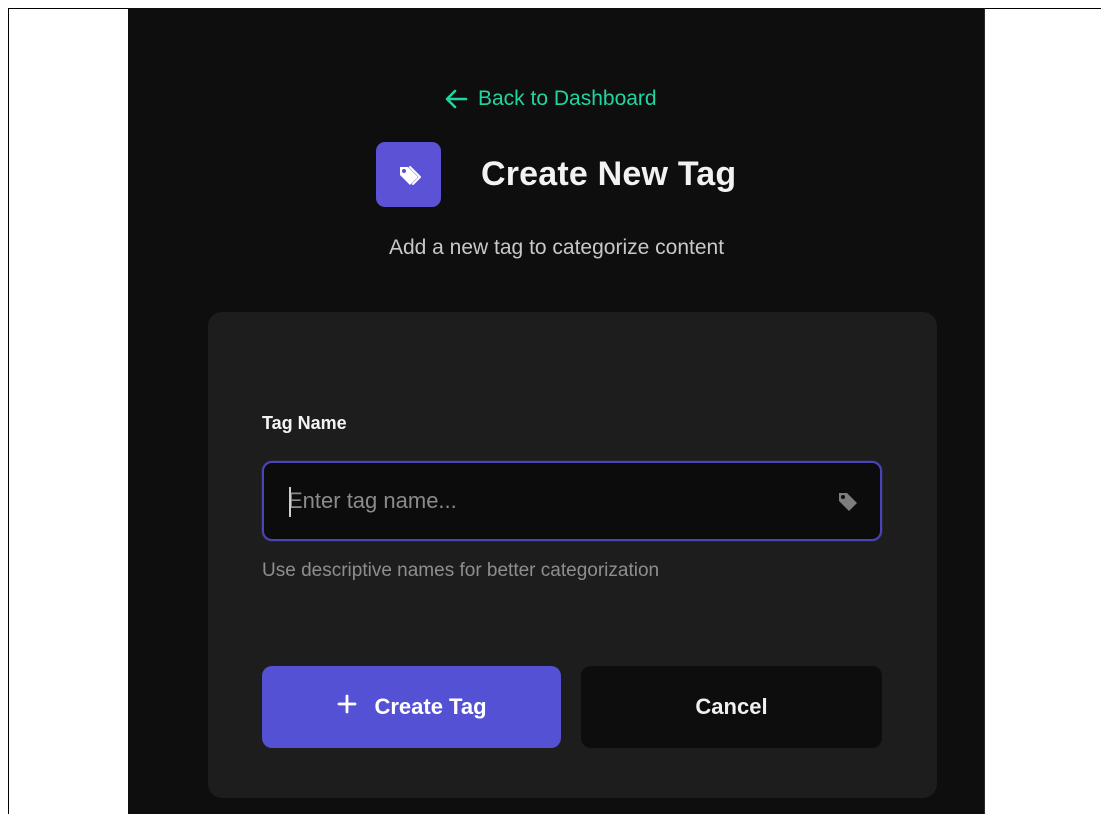  I want to click on text-cursor, so click(290, 502).